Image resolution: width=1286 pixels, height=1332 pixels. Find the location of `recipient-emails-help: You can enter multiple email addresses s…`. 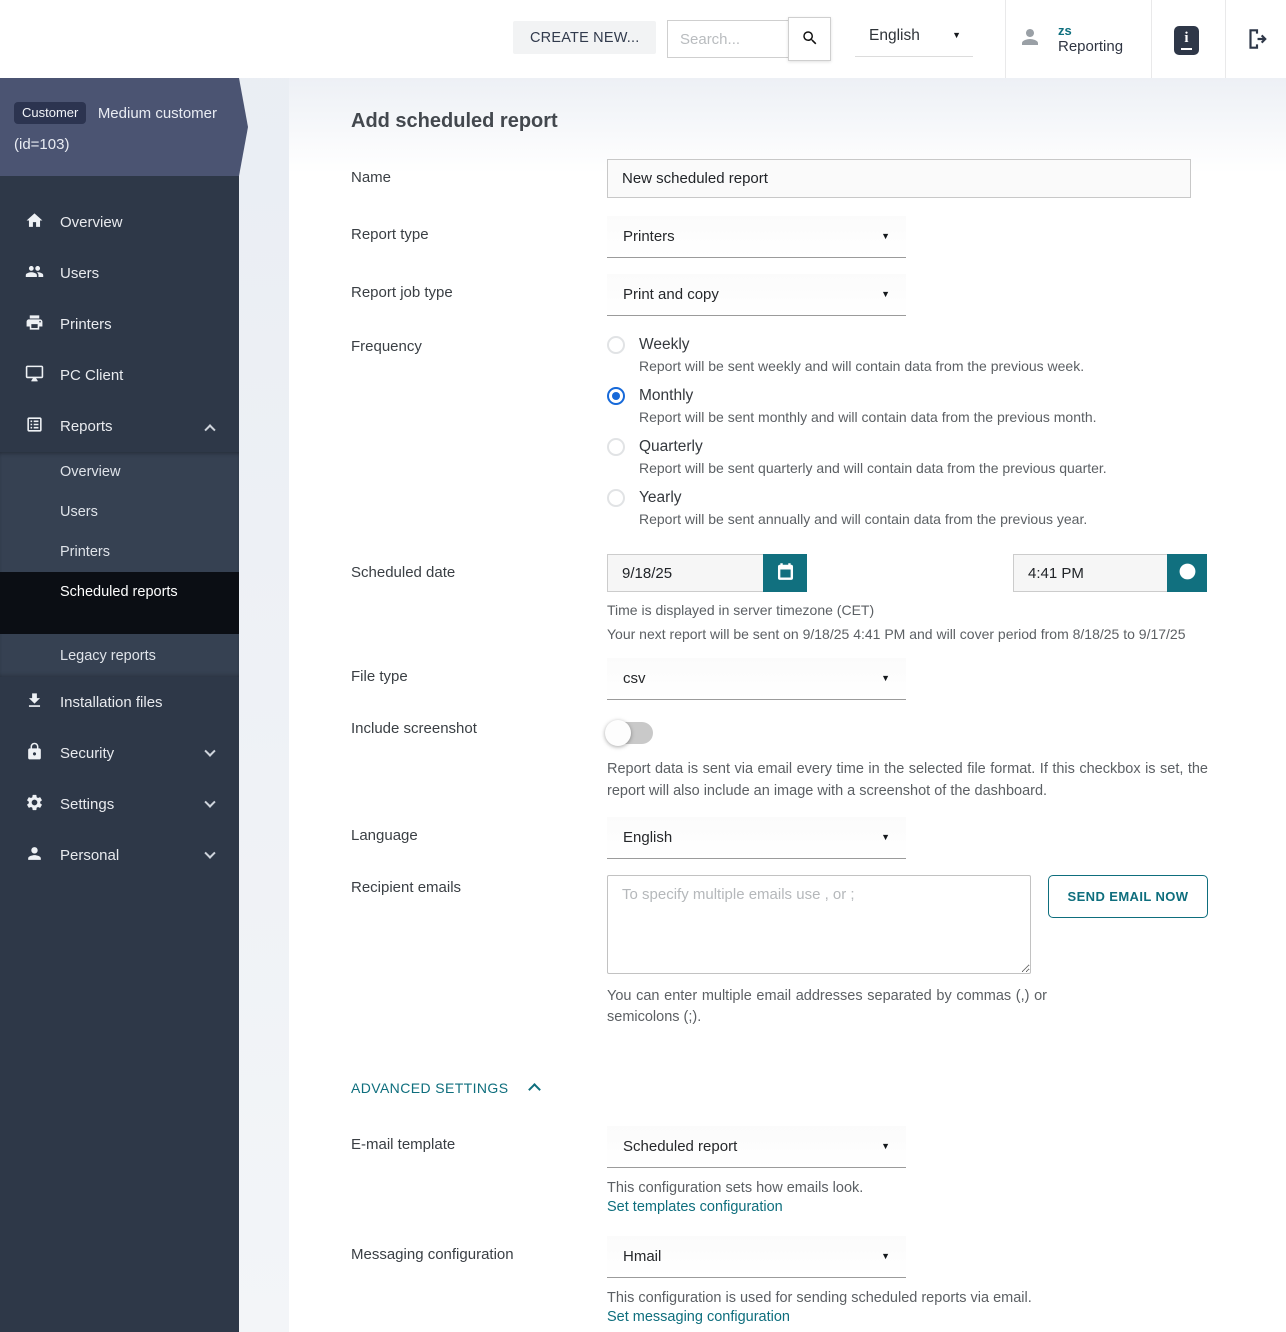

recipient-emails-help: You can enter multiple email addresses s… is located at coordinates (827, 1006).